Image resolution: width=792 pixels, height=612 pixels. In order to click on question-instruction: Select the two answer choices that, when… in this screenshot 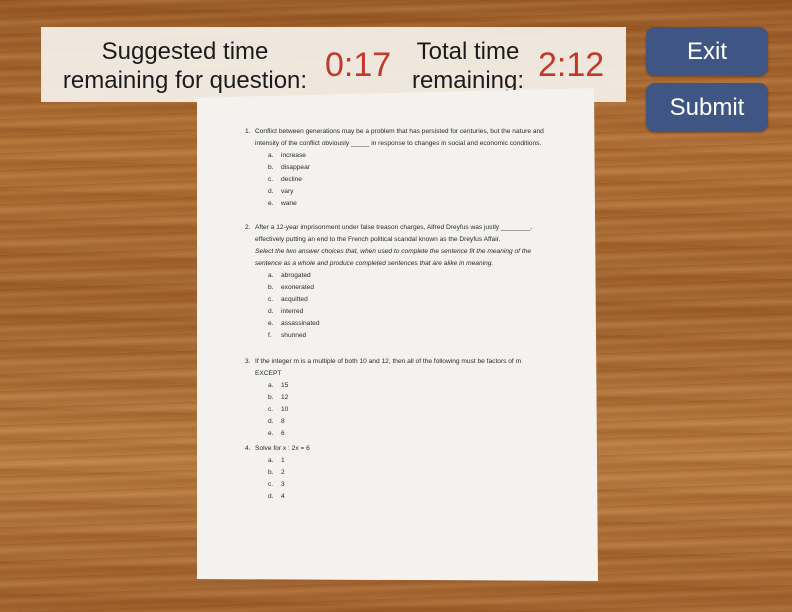, I will do `click(393, 257)`.